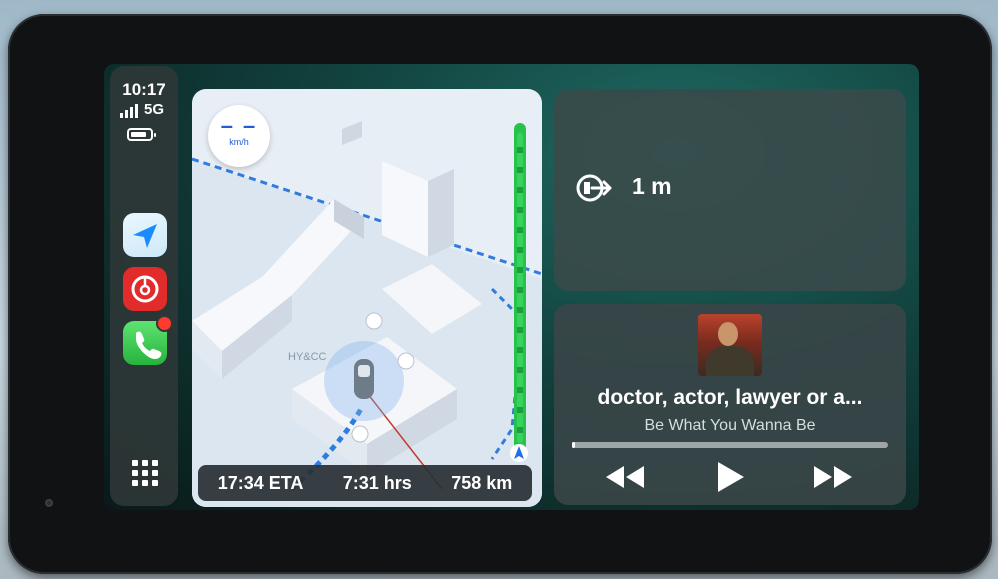 This screenshot has height=579, width=998. I want to click on notification-badge, so click(164, 323).